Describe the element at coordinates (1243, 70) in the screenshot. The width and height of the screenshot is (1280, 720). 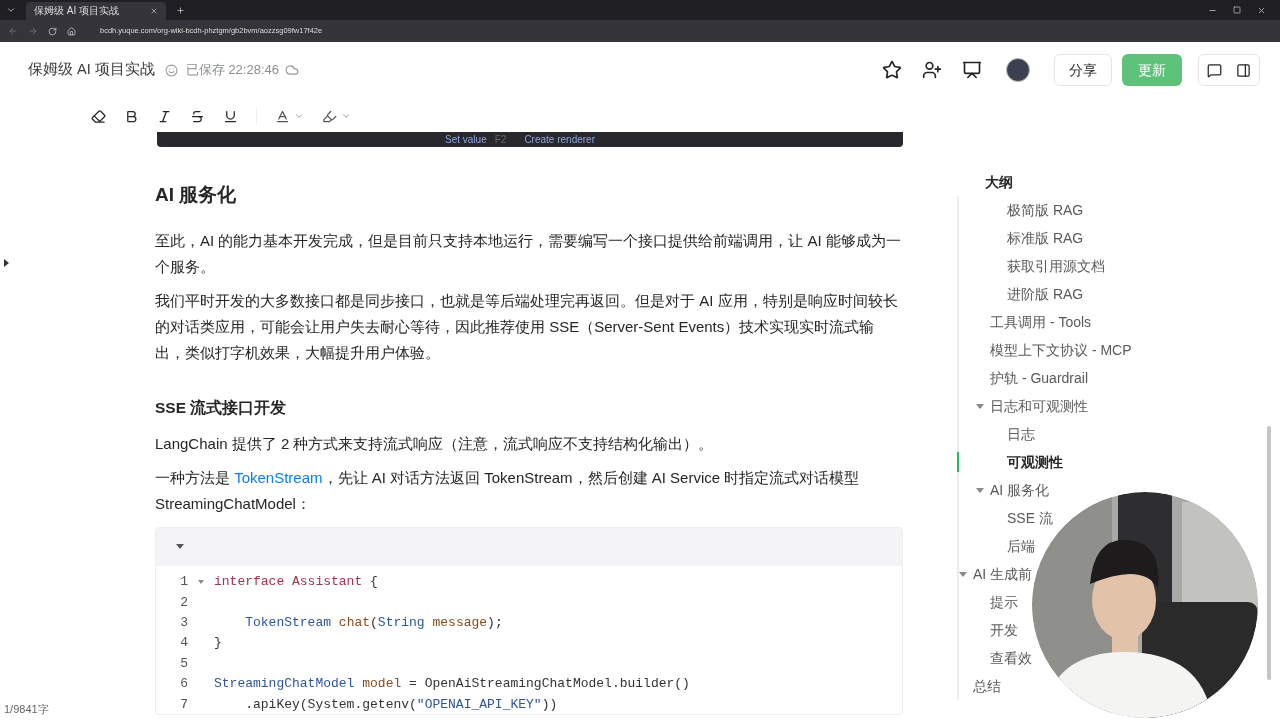
I see `sidebar-icon` at that location.